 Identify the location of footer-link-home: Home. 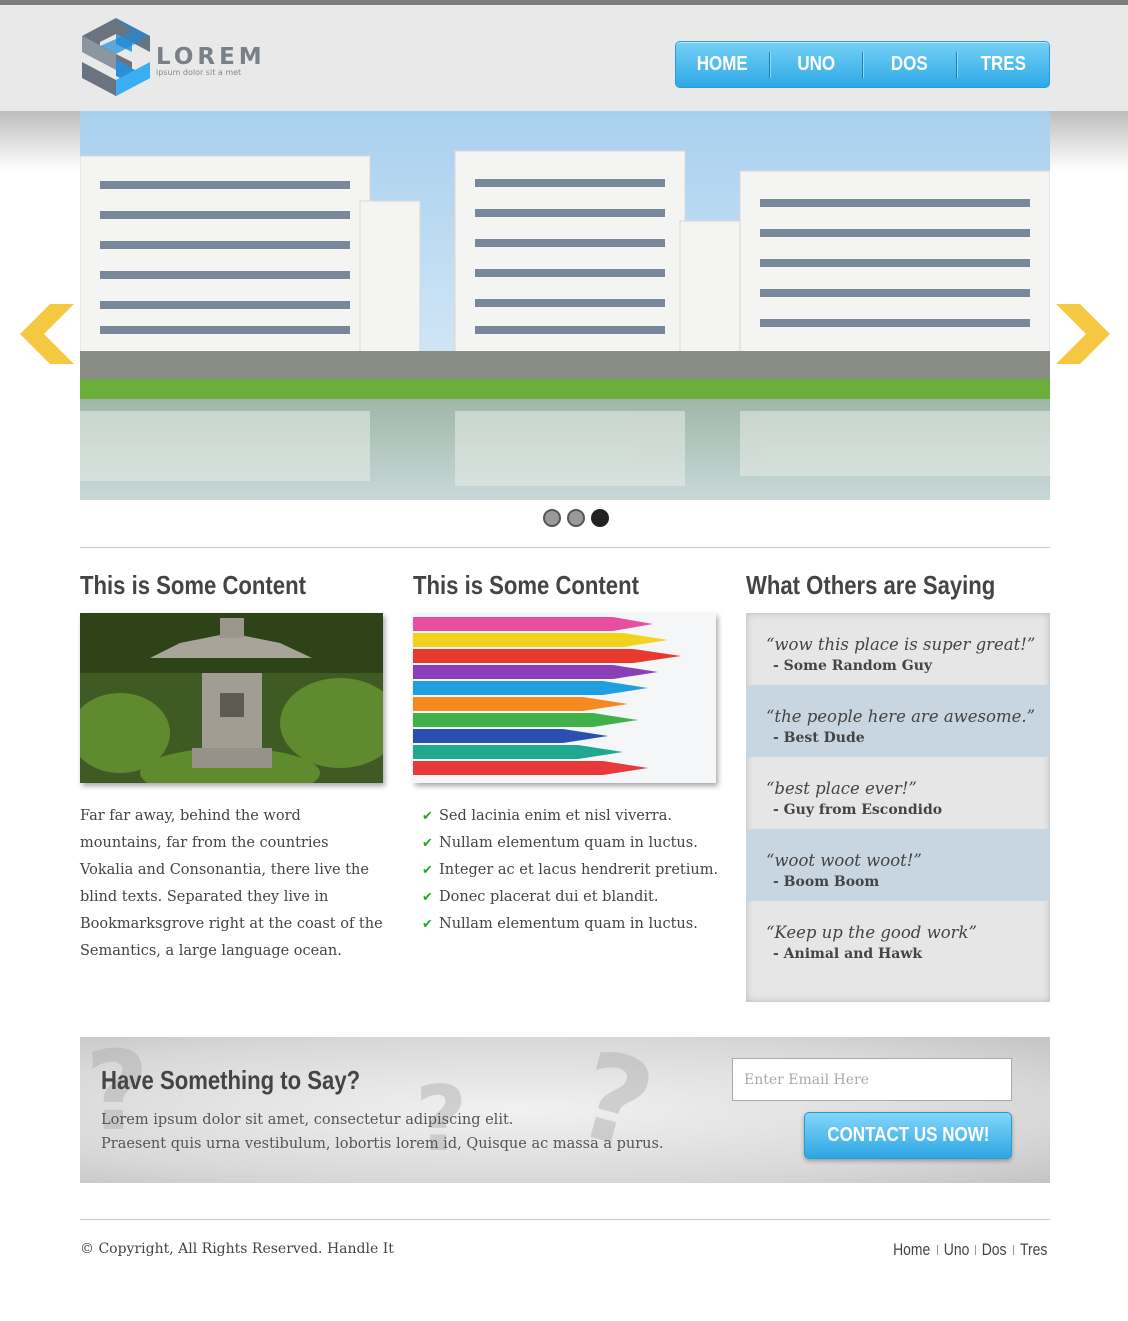
(911, 1250).